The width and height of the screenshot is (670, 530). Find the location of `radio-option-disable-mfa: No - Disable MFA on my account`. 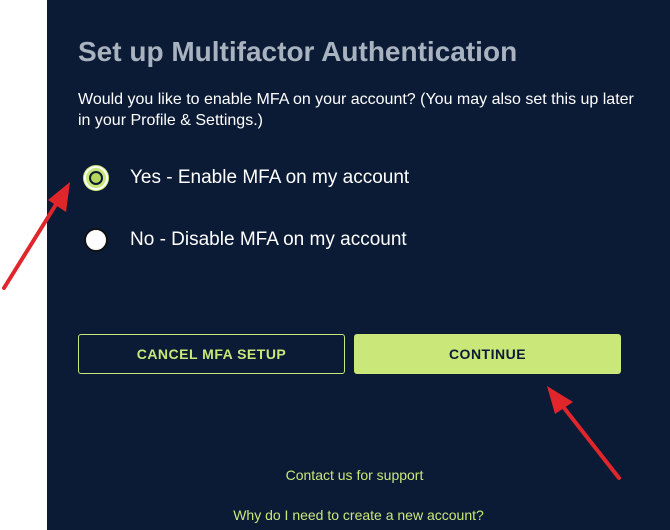

radio-option-disable-mfa: No - Disable MFA on my account is located at coordinates (245, 240).